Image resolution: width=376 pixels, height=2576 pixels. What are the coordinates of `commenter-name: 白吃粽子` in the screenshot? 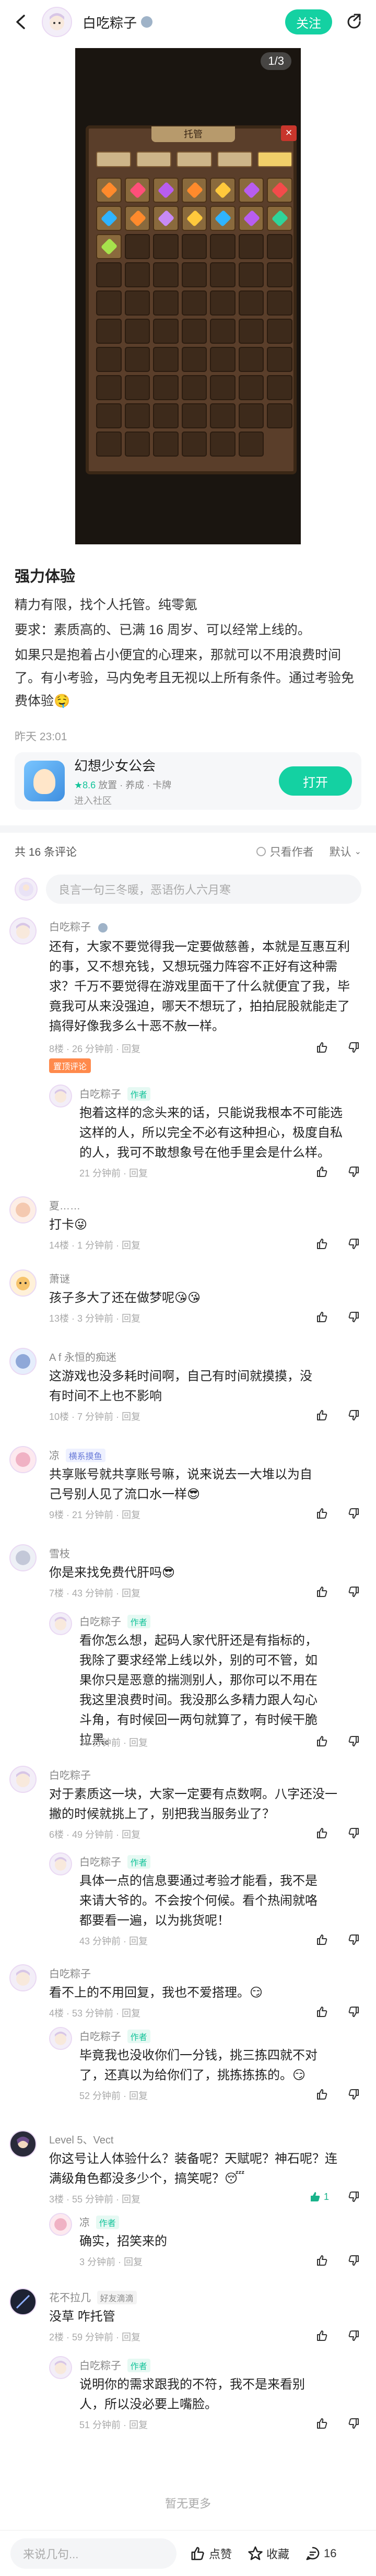 It's located at (70, 1974).